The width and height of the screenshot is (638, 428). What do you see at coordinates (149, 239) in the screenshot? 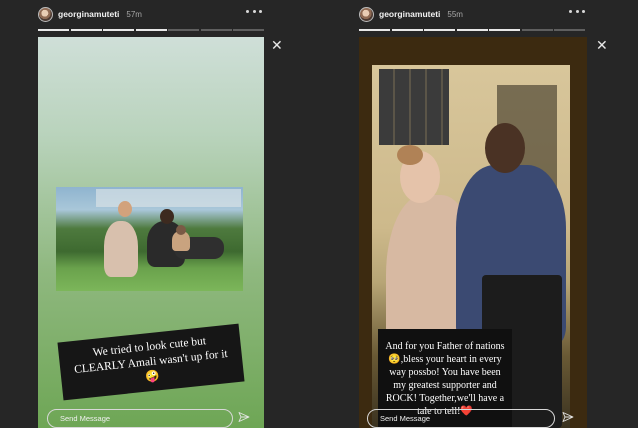
I see `story-photo` at bounding box center [149, 239].